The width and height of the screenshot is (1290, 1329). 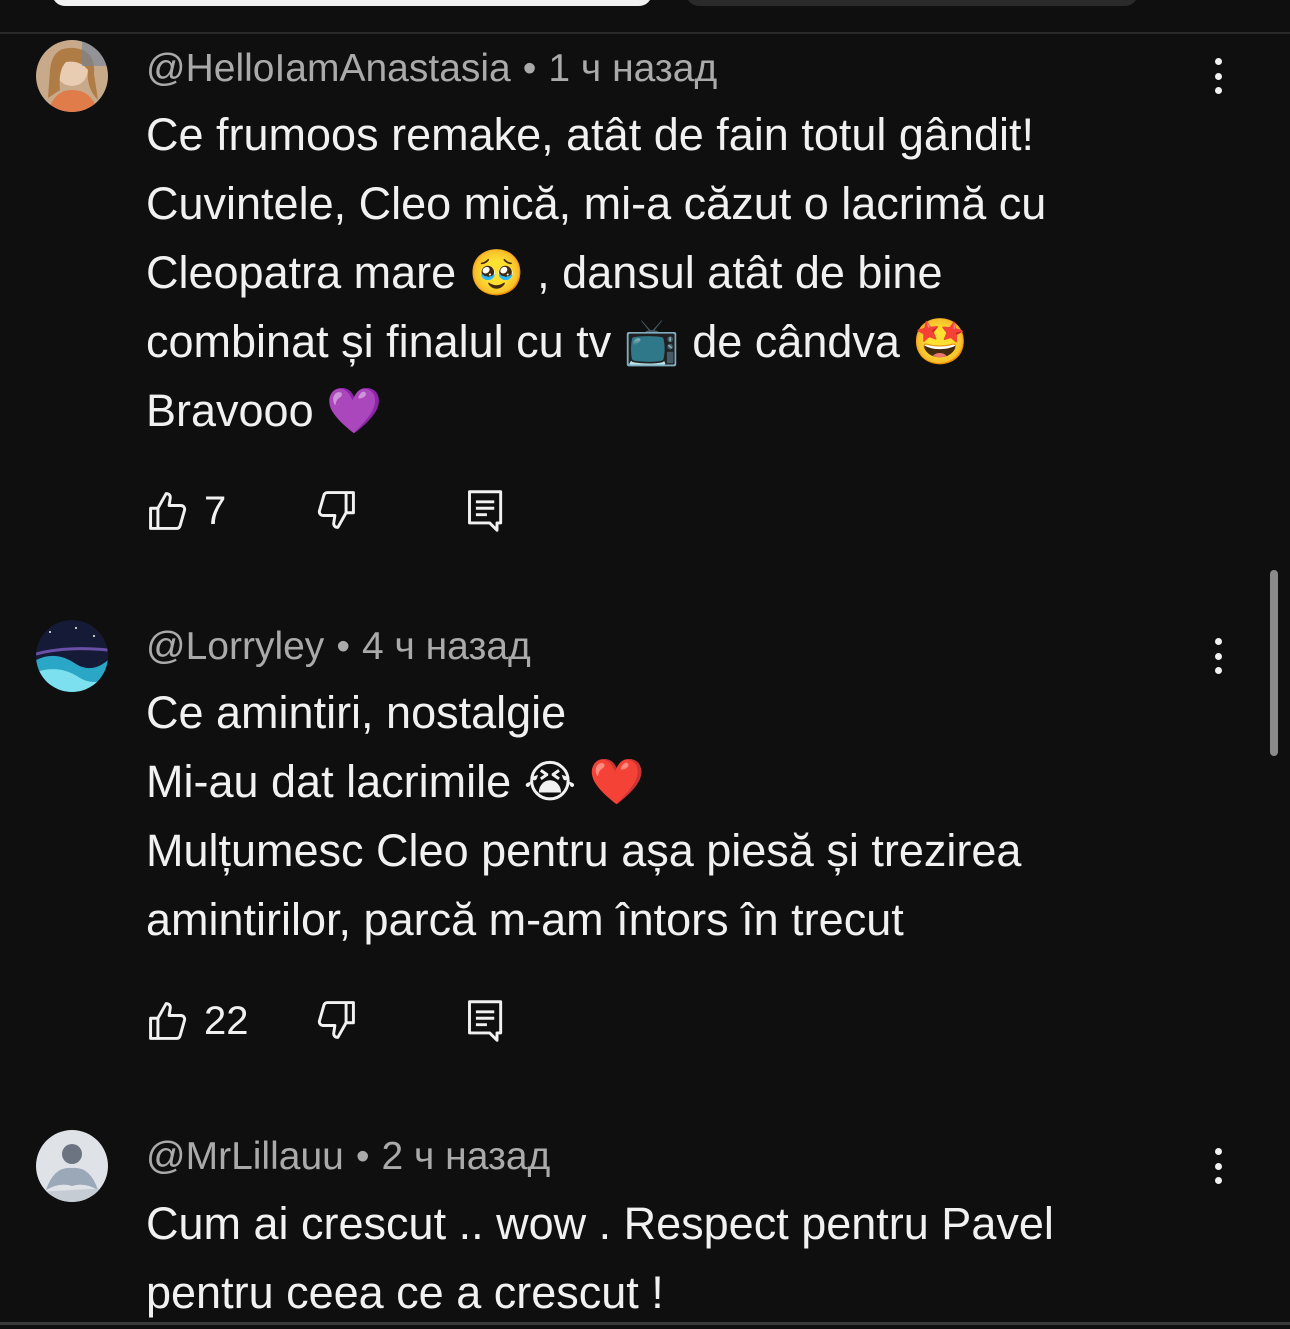 What do you see at coordinates (348, 1157) in the screenshot?
I see `comment-header: @MrLillauu • 2 ч назад` at bounding box center [348, 1157].